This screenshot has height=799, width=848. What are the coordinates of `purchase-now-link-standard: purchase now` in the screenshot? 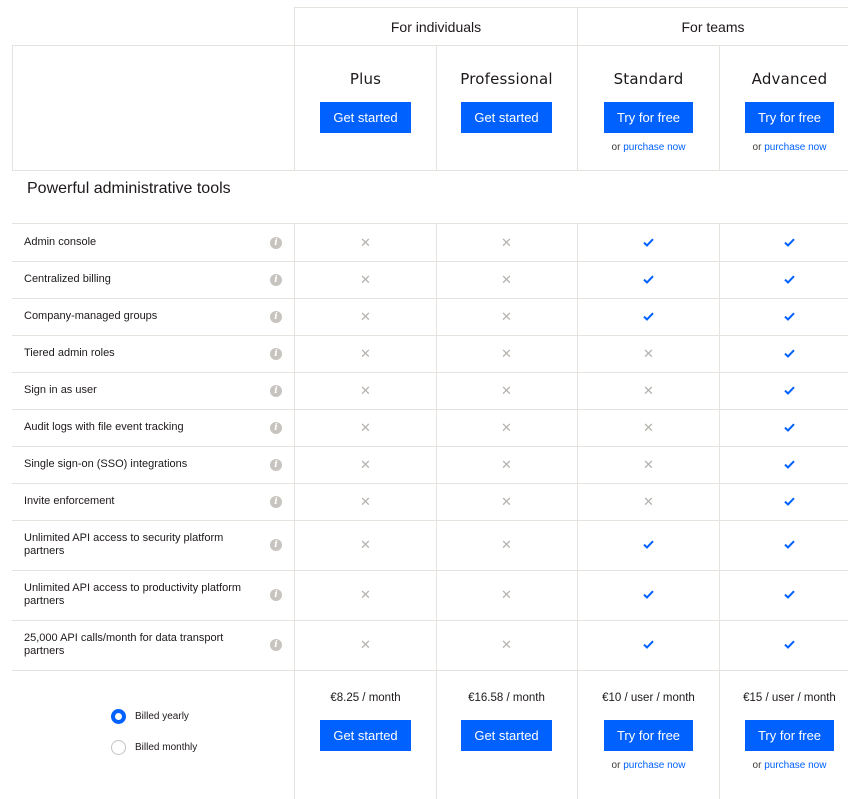 It's located at (654, 147).